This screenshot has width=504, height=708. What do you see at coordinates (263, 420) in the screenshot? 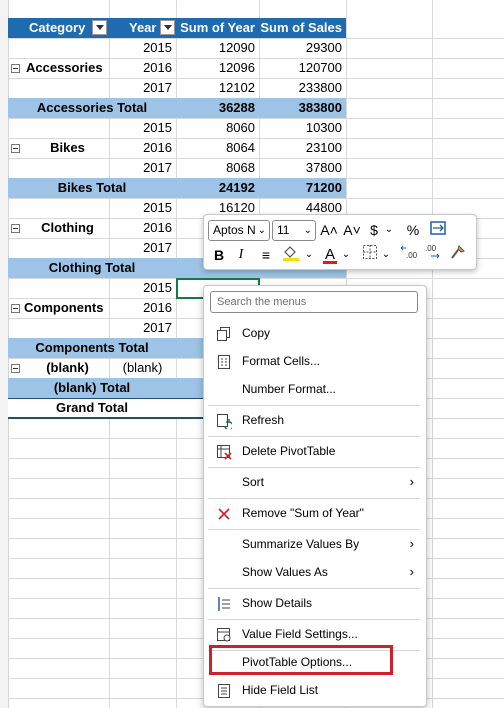
I see `menu-item-label: Refresh` at bounding box center [263, 420].